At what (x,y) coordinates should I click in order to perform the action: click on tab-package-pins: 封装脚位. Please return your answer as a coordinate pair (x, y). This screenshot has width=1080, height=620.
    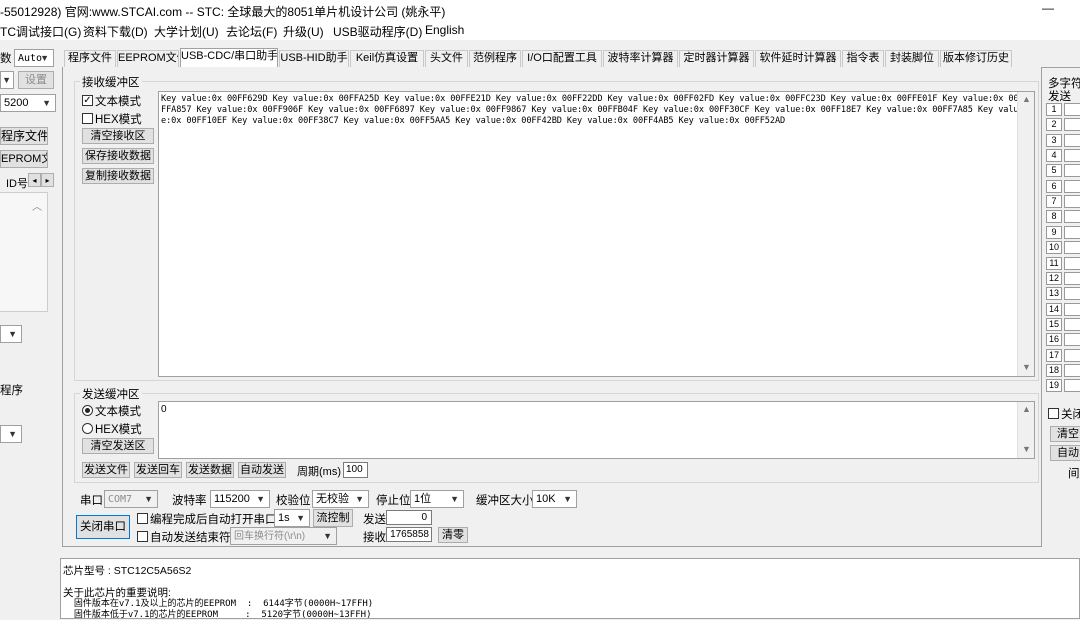
    Looking at the image, I should click on (912, 58).